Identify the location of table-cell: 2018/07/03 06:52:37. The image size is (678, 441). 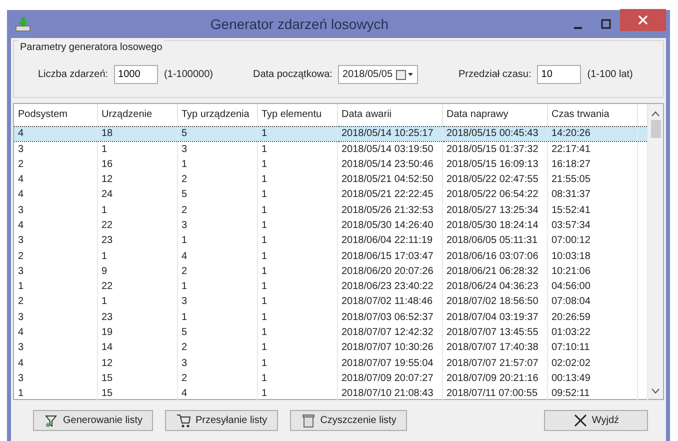
(389, 317).